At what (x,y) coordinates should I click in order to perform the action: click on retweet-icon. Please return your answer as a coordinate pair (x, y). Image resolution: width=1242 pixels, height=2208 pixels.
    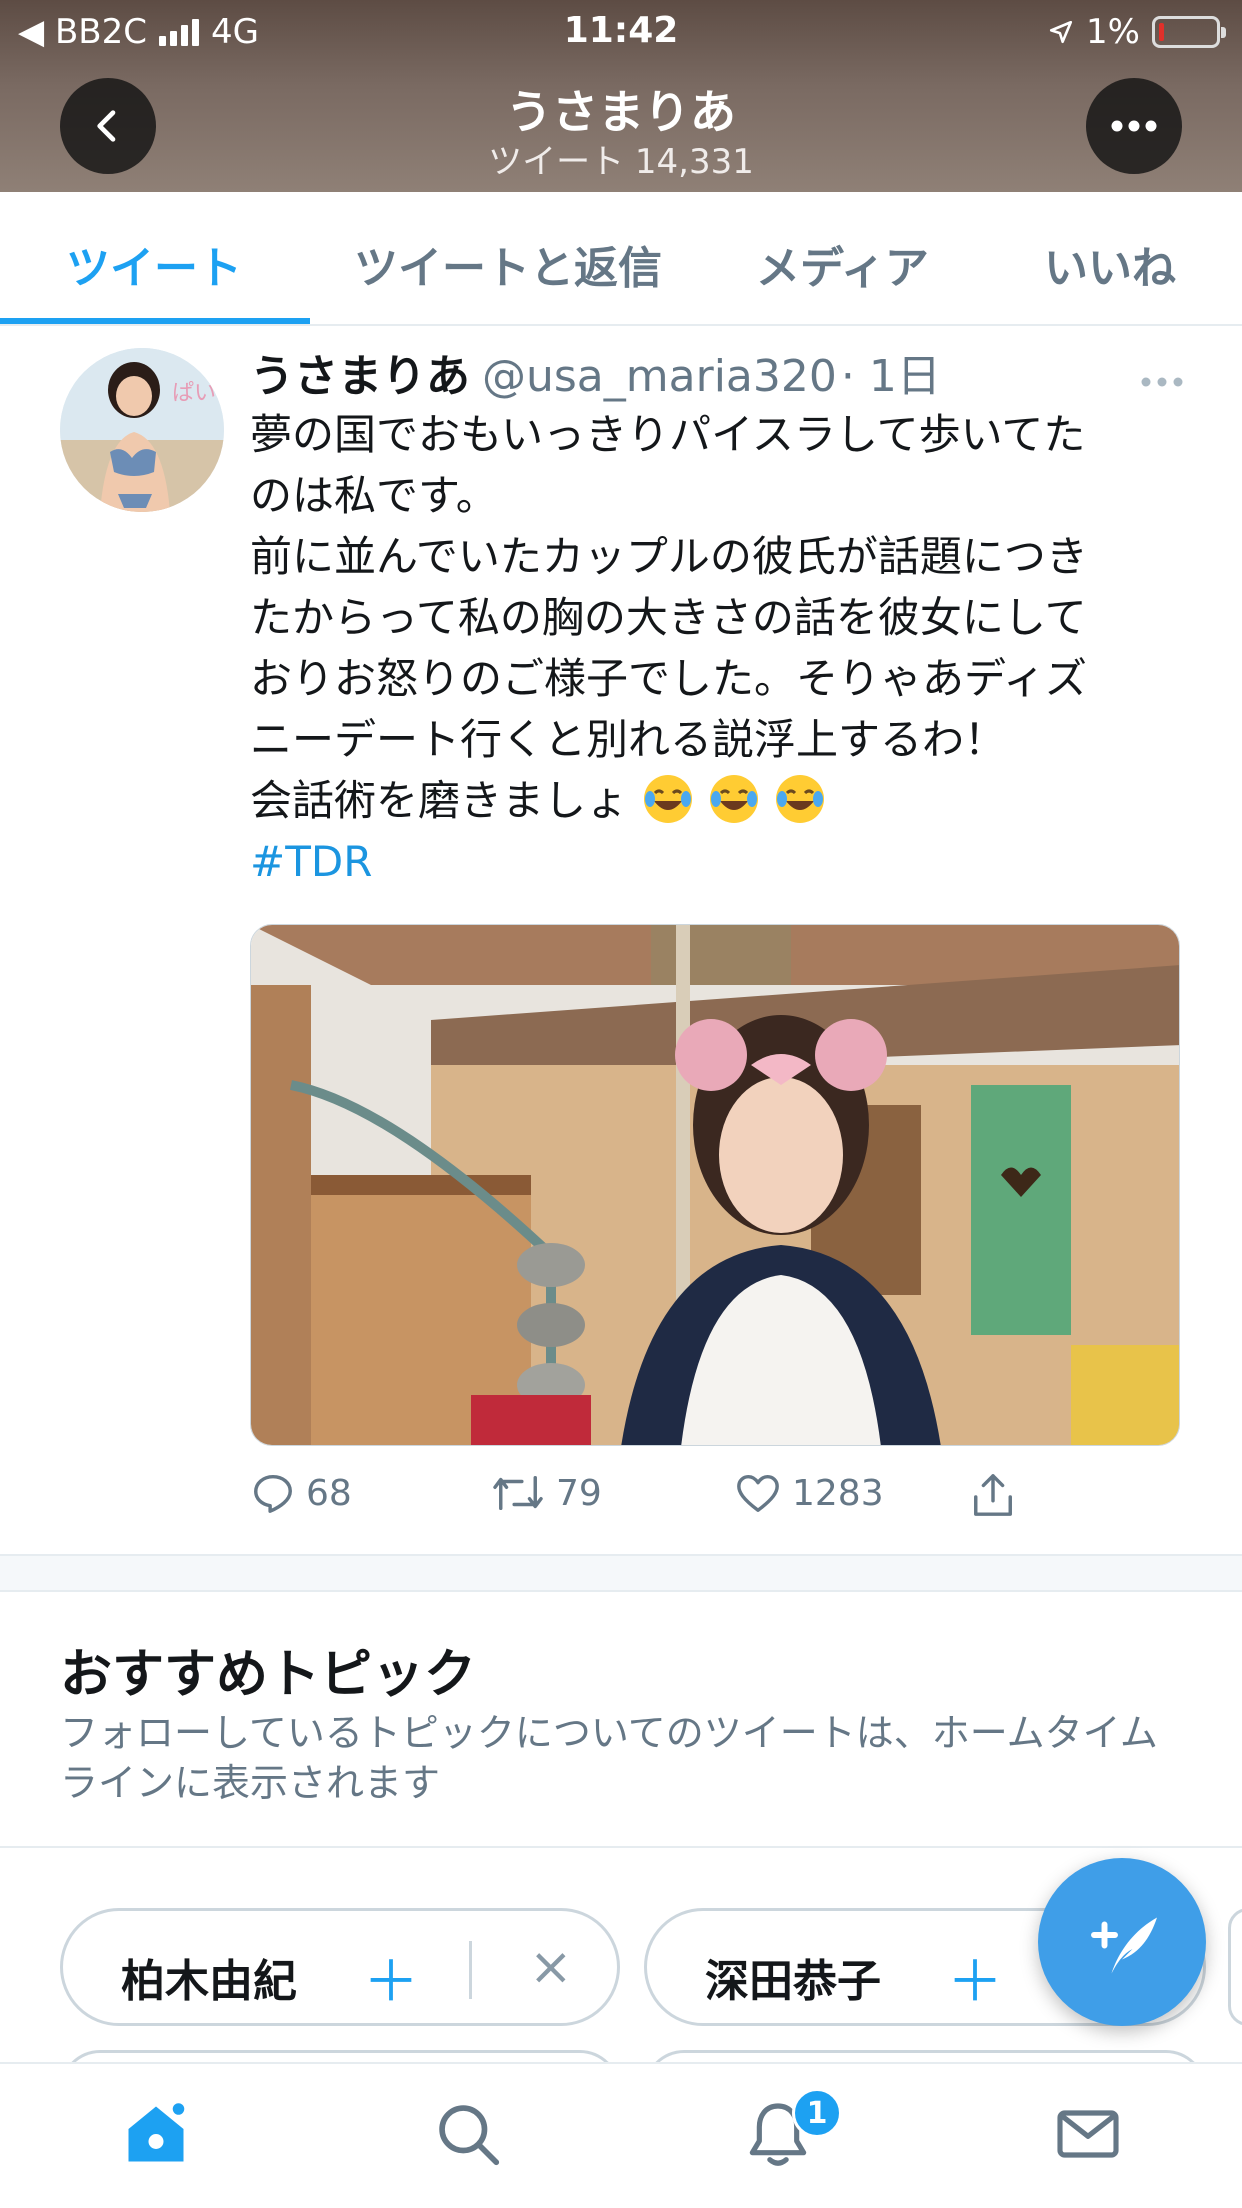
    Looking at the image, I should click on (518, 1493).